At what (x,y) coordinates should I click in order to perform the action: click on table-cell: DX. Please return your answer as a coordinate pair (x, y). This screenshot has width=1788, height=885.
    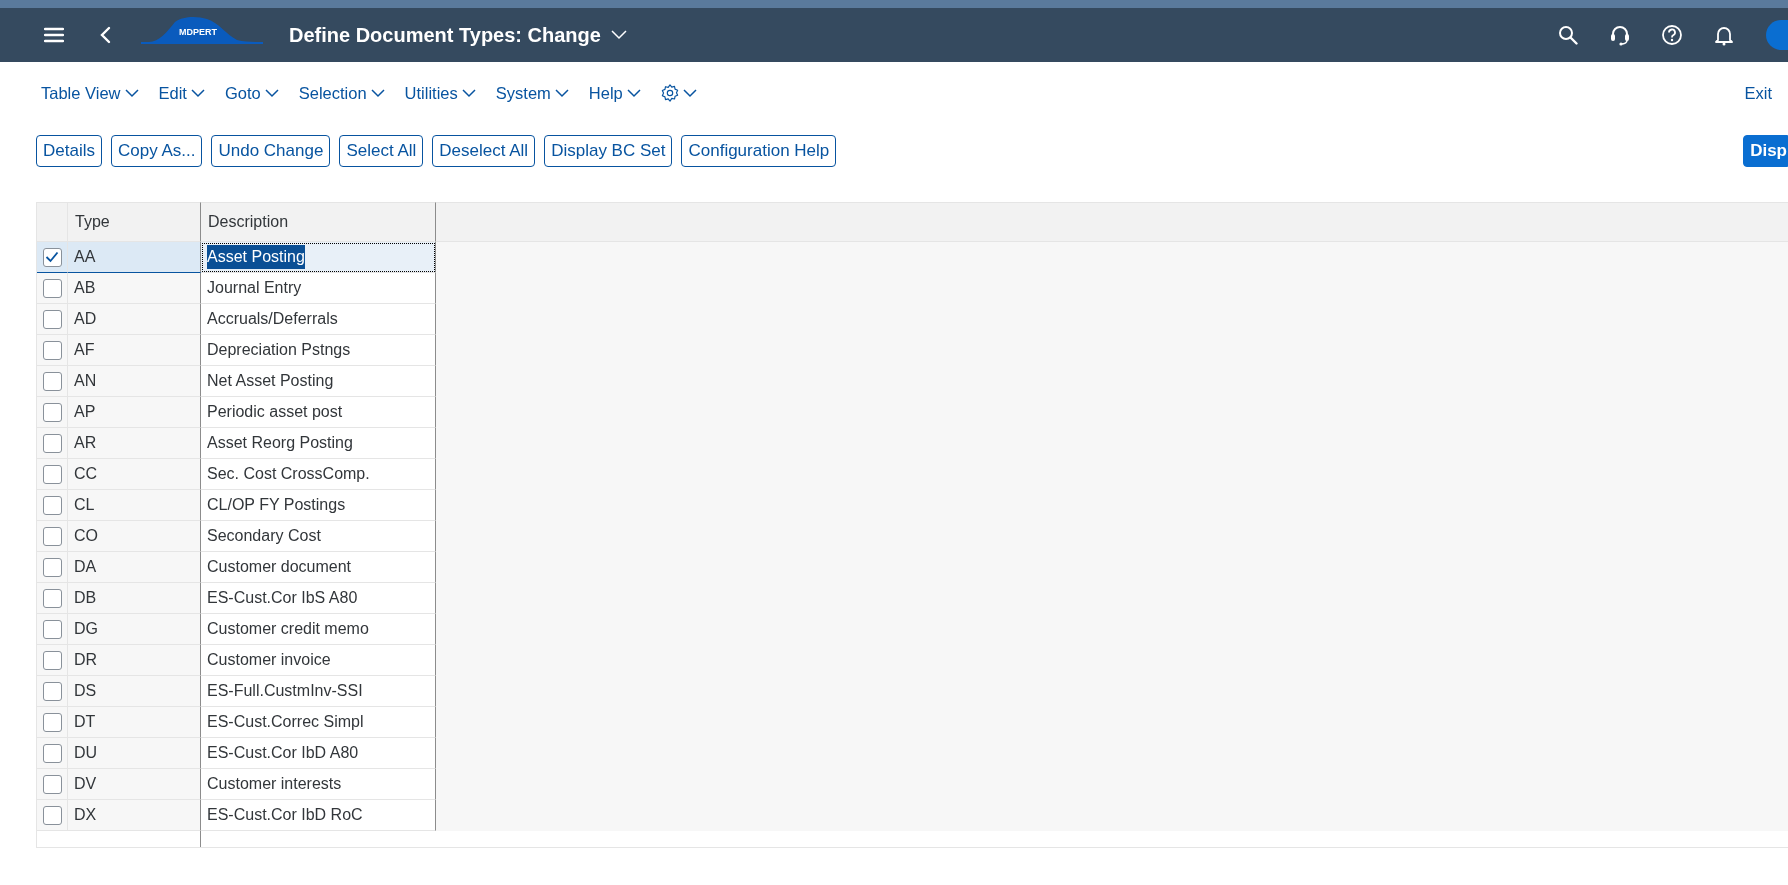
    Looking at the image, I should click on (134, 815).